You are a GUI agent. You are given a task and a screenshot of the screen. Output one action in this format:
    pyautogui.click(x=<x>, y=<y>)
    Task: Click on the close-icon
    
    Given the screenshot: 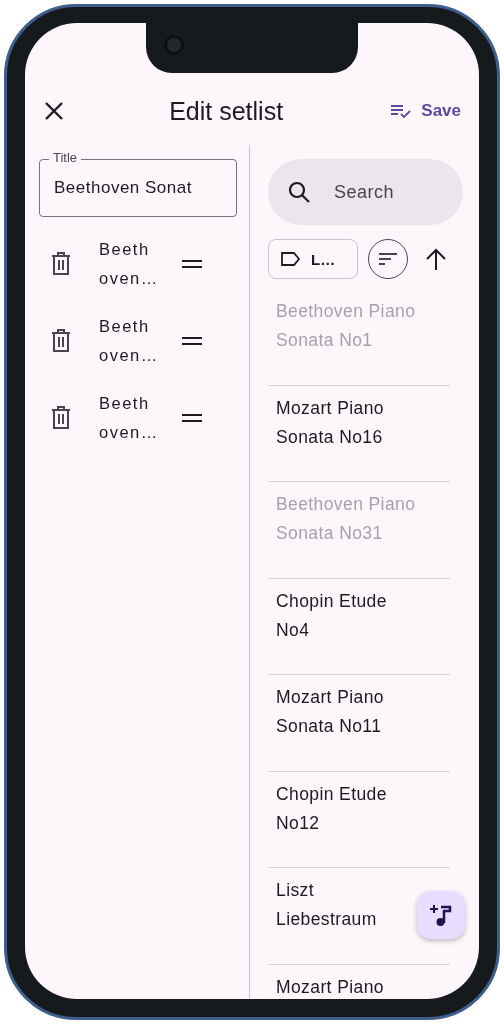 What is the action you would take?
    pyautogui.click(x=54, y=111)
    